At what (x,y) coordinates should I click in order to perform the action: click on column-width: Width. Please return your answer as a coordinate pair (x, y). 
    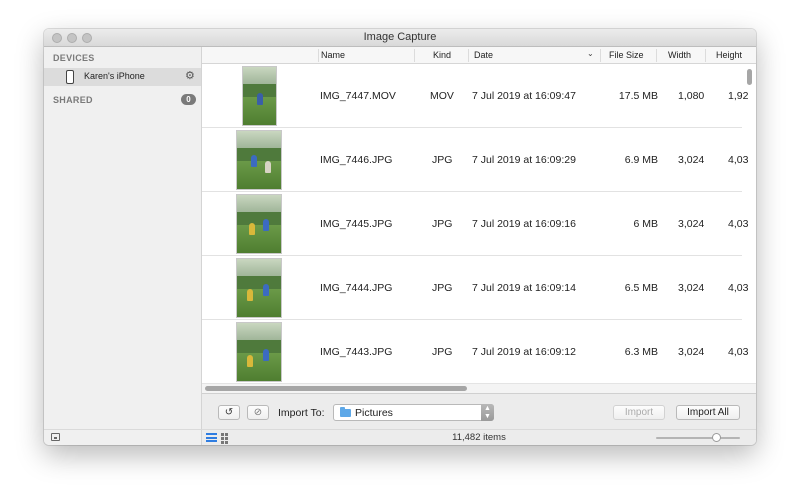
    Looking at the image, I should click on (679, 56).